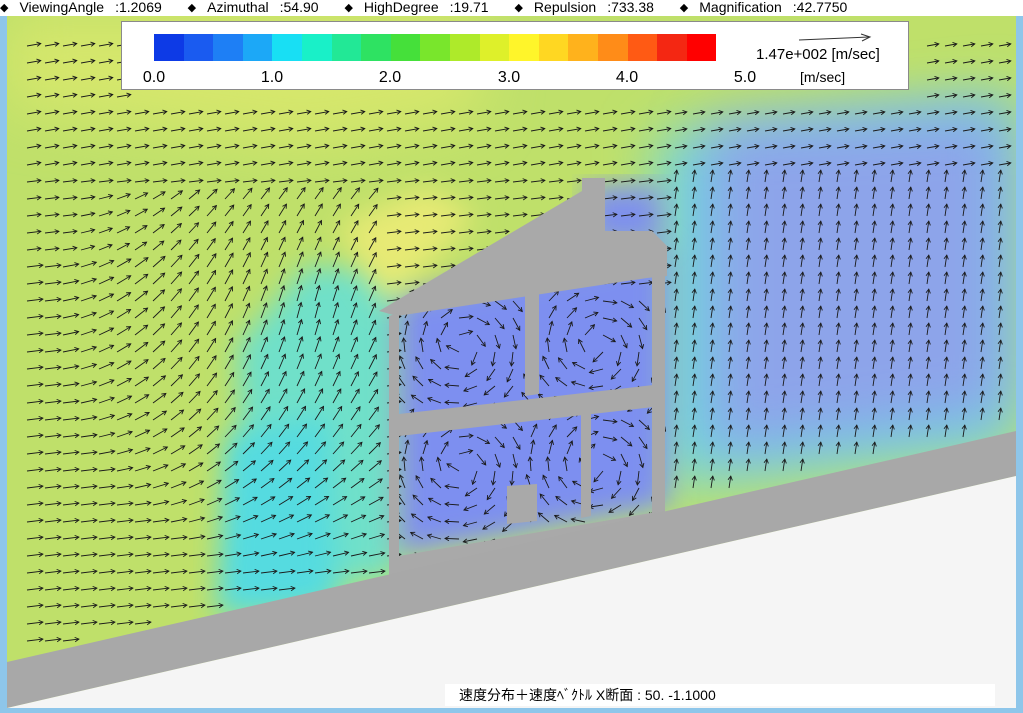 This screenshot has width=1023, height=713. What do you see at coordinates (253, 7) in the screenshot?
I see `azimuthal-readout: ◆ Azimuthal:54.90` at bounding box center [253, 7].